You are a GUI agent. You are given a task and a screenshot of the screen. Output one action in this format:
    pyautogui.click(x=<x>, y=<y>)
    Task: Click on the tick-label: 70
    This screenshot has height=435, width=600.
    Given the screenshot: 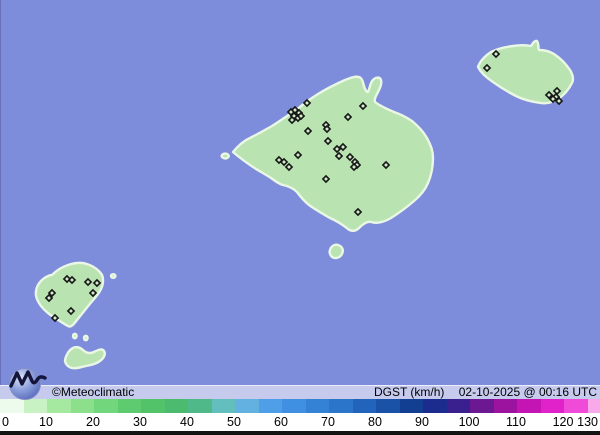 What is the action you would take?
    pyautogui.click(x=328, y=422)
    